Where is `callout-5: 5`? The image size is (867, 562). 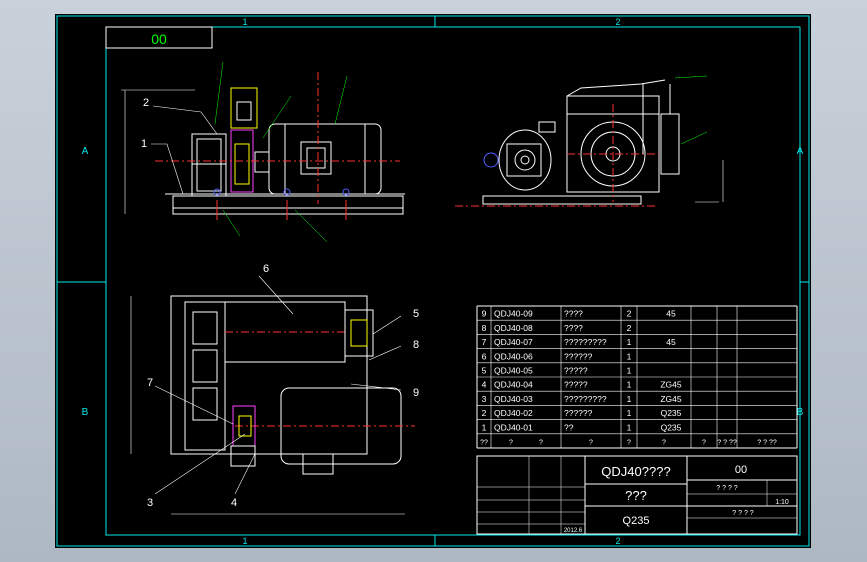
callout-5: 5 is located at coordinates (416, 314).